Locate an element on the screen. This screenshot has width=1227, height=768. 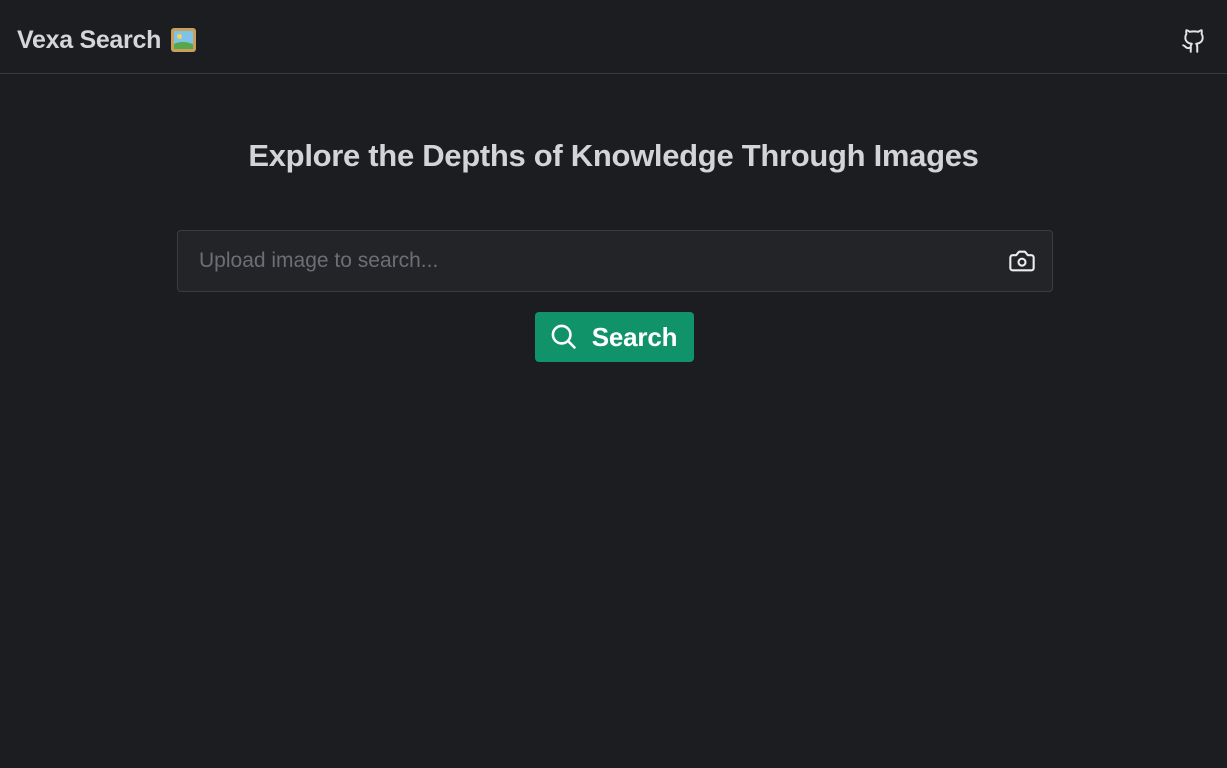
search-icon is located at coordinates (563, 336).